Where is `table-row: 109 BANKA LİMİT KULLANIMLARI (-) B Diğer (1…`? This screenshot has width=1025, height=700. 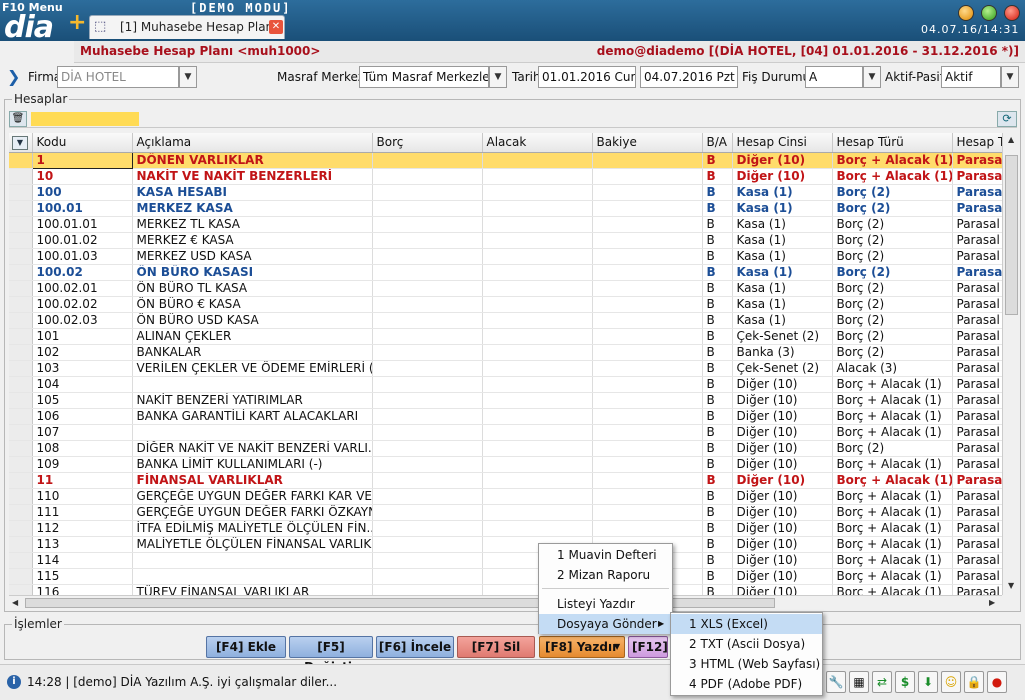 table-row: 109 BANKA LİMİT KULLANIMLARI (-) B Diğer (1… is located at coordinates (505, 464).